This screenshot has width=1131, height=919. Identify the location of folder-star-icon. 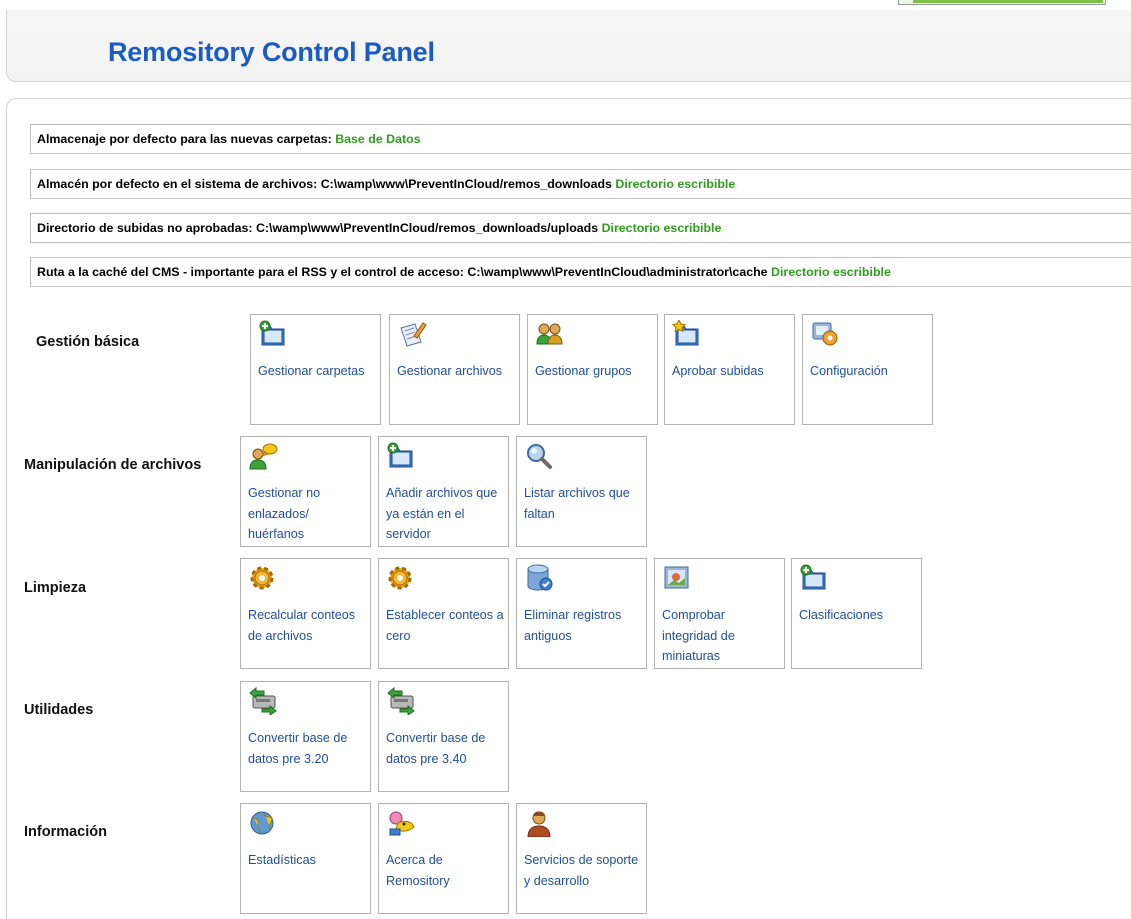
(685, 333).